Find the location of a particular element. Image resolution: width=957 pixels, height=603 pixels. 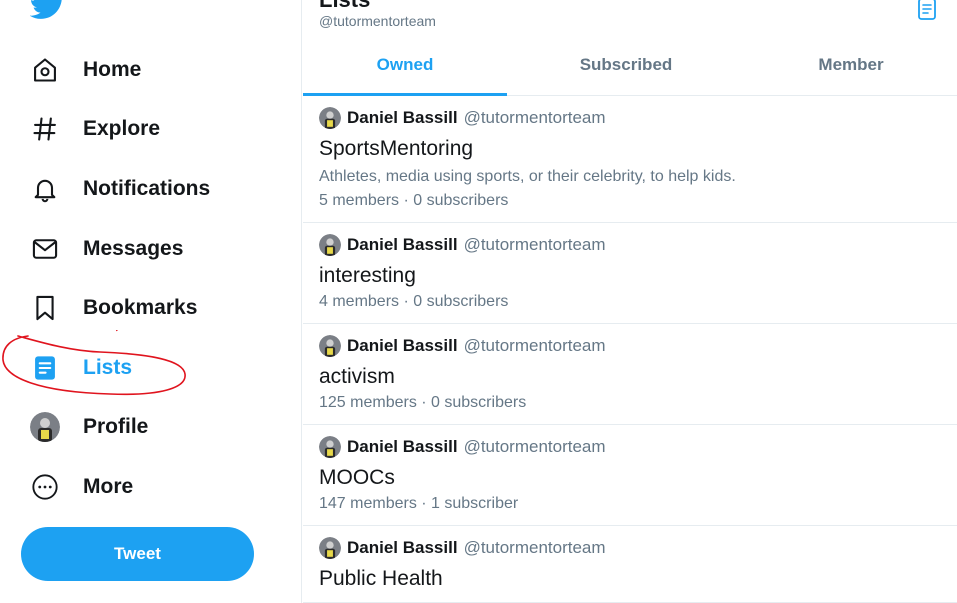

nav-lists-label: Lists is located at coordinates (108, 367).